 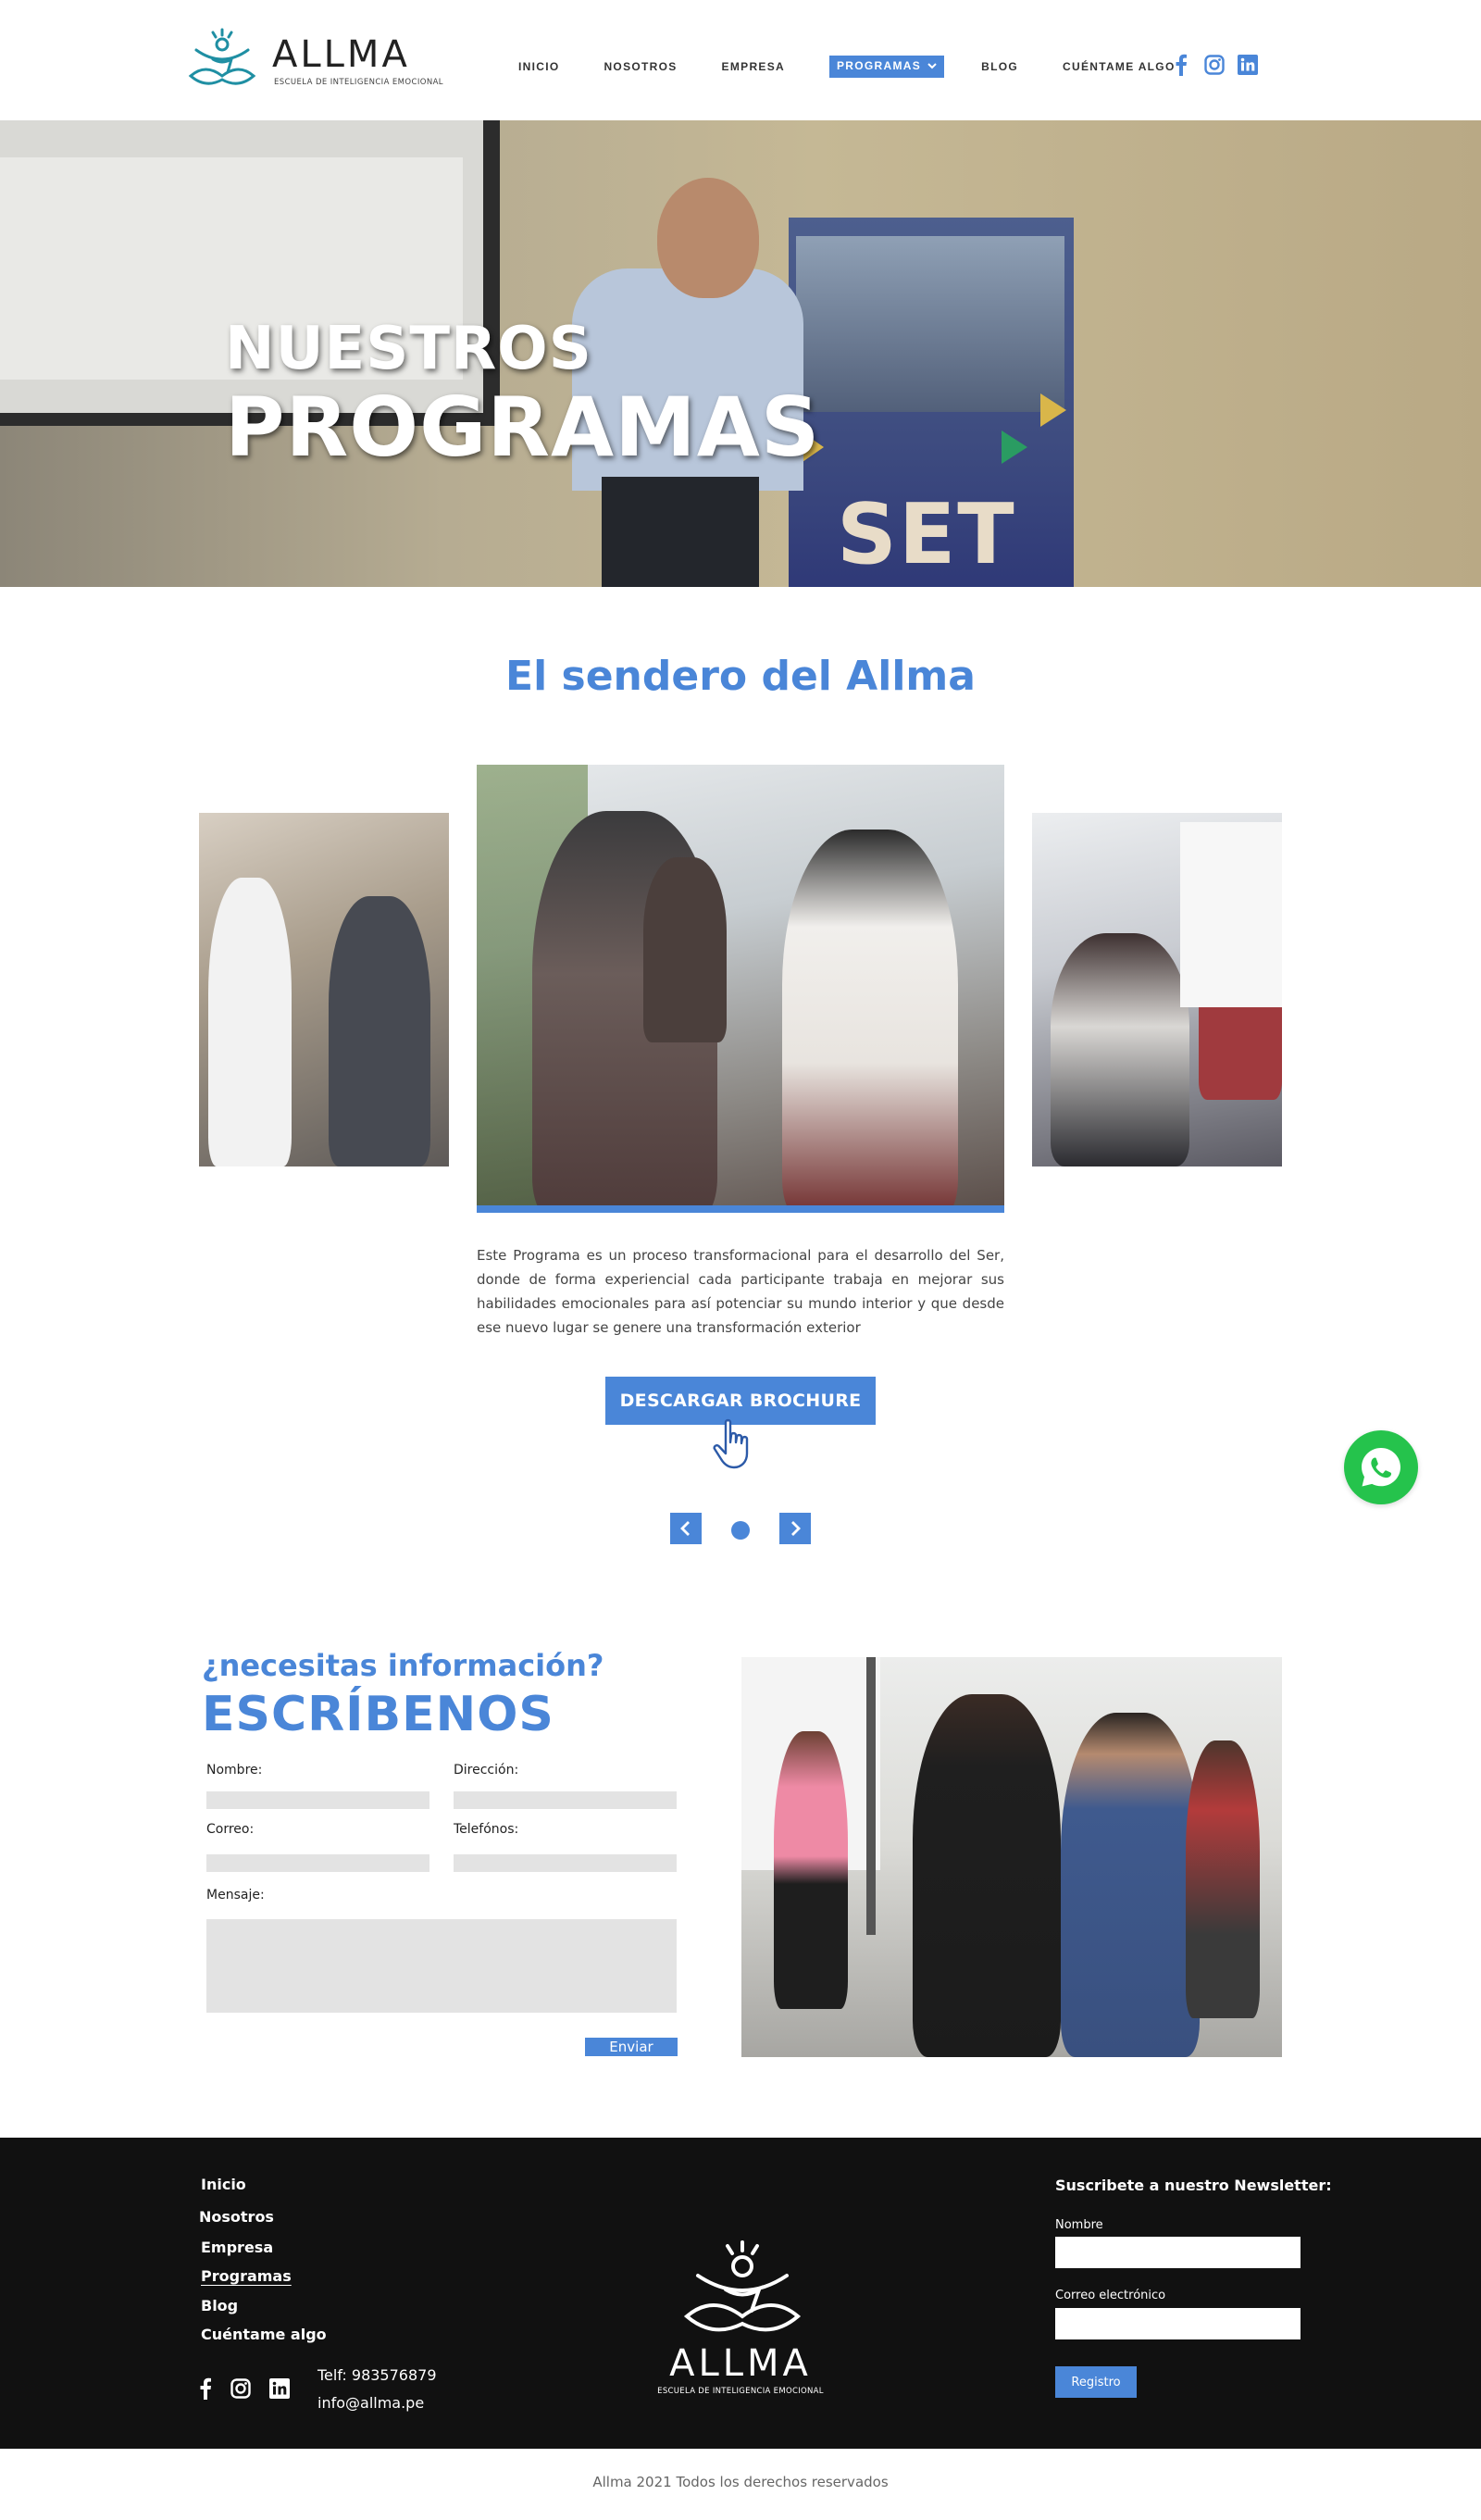 What do you see at coordinates (279, 2388) in the screenshot?
I see `footer-linkedin-icon` at bounding box center [279, 2388].